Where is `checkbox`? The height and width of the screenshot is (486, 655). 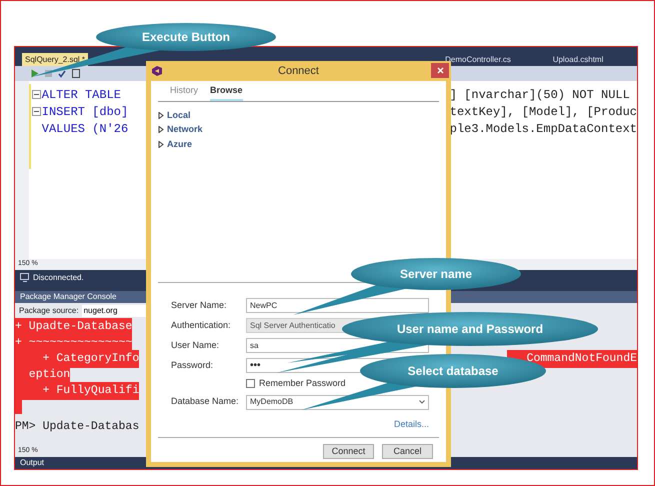
checkbox is located at coordinates (250, 383).